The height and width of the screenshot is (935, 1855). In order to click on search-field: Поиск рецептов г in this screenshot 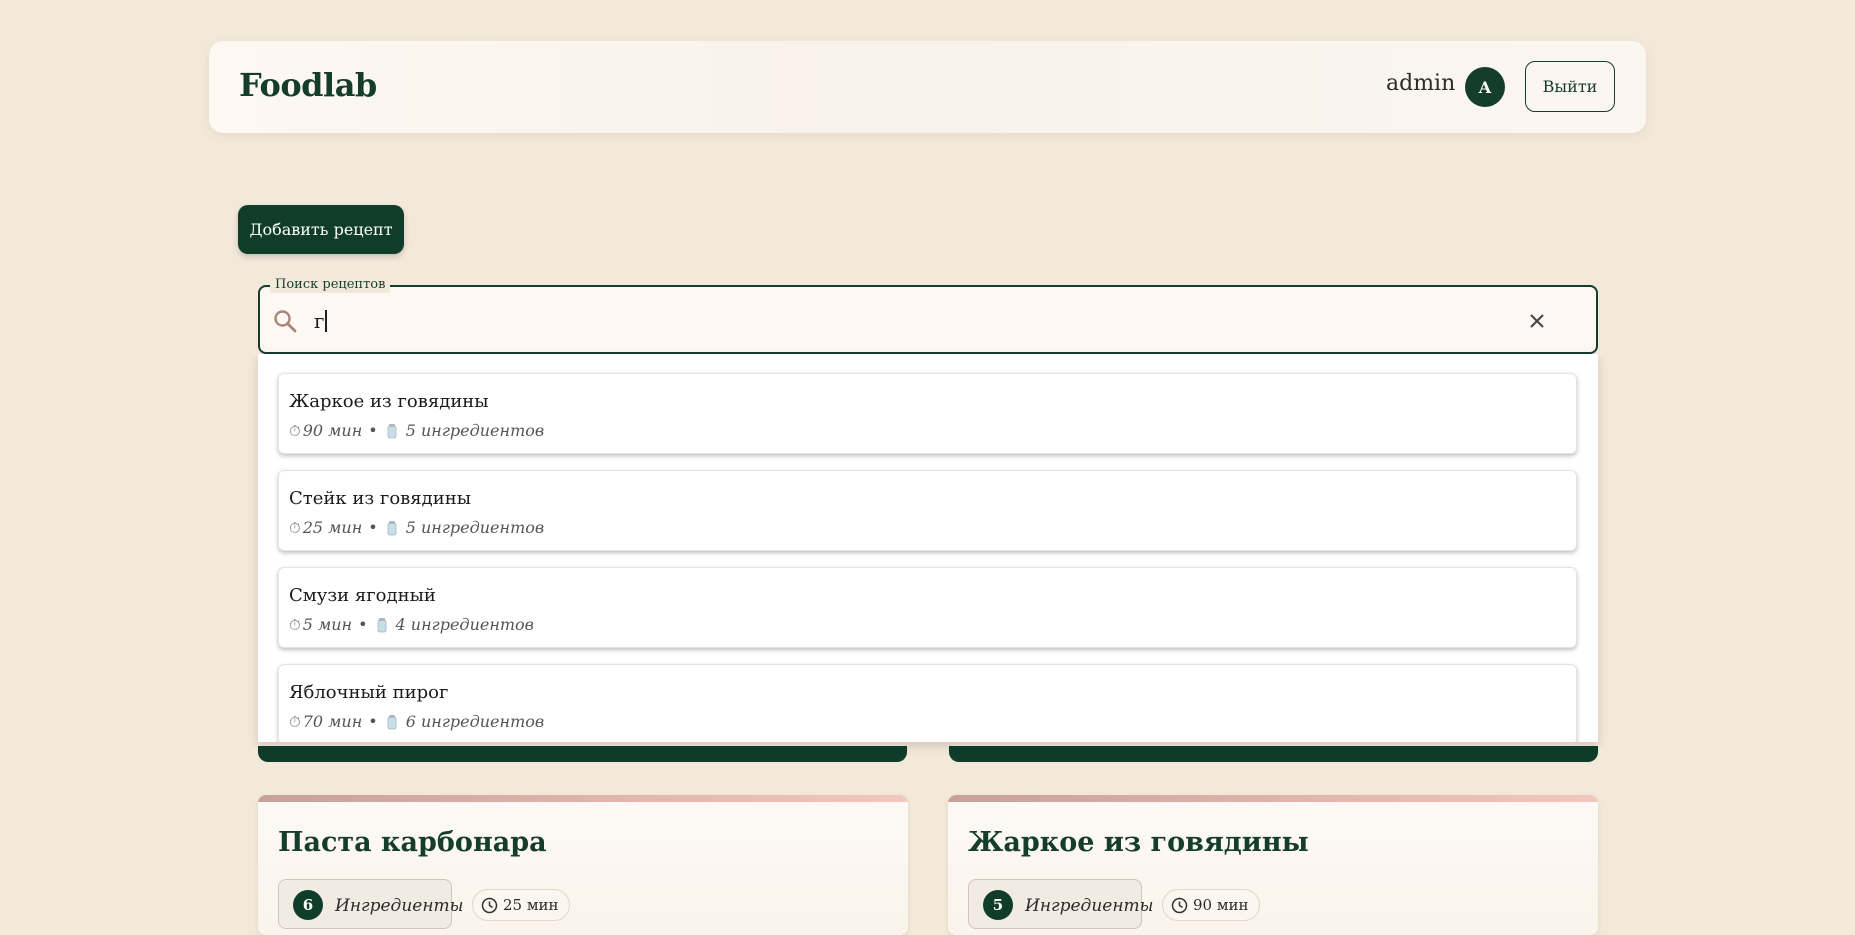, I will do `click(928, 315)`.